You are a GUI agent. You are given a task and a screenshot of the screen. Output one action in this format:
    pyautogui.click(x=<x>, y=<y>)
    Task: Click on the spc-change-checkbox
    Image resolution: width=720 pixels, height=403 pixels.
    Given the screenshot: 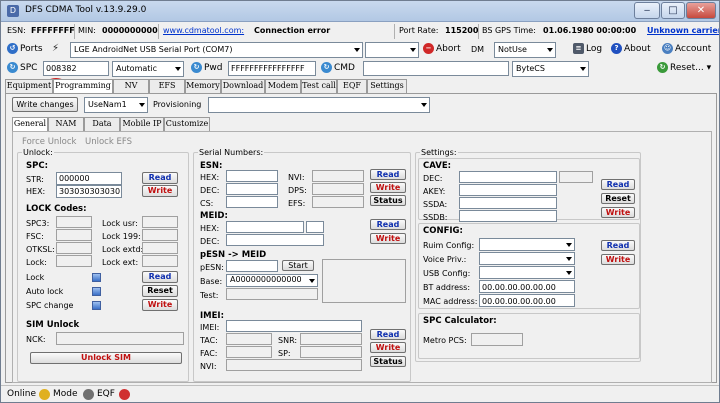 What is the action you would take?
    pyautogui.click(x=96, y=305)
    